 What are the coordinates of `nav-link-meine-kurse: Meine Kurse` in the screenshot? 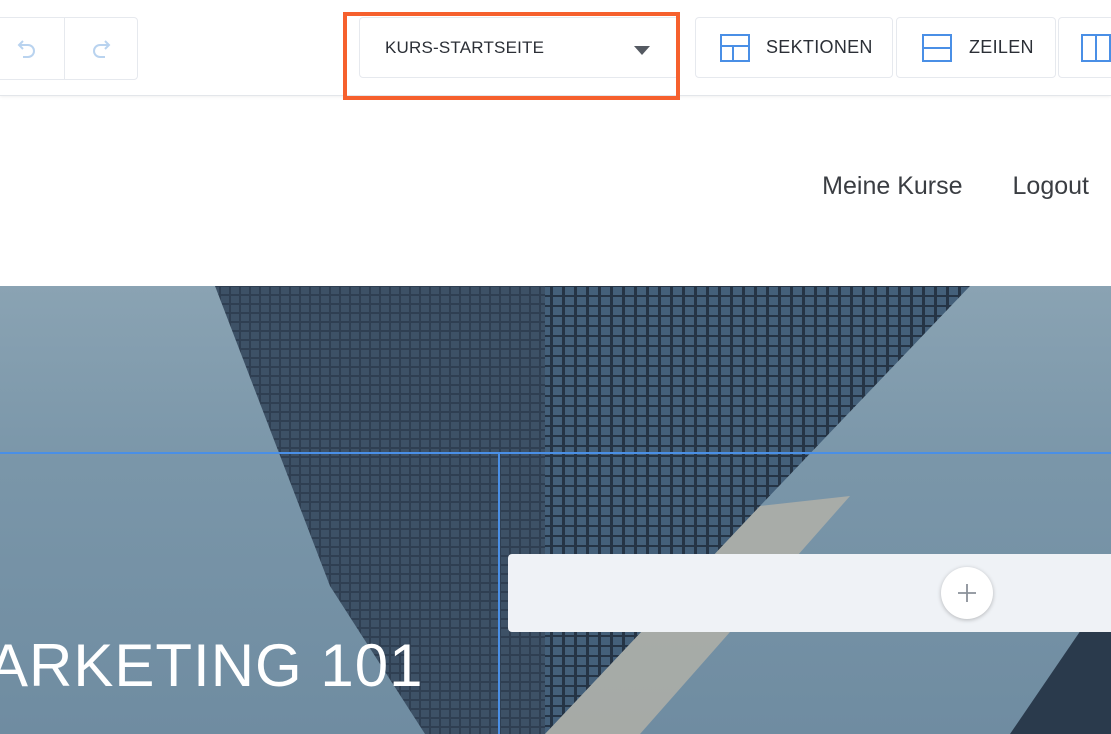 It's located at (892, 186).